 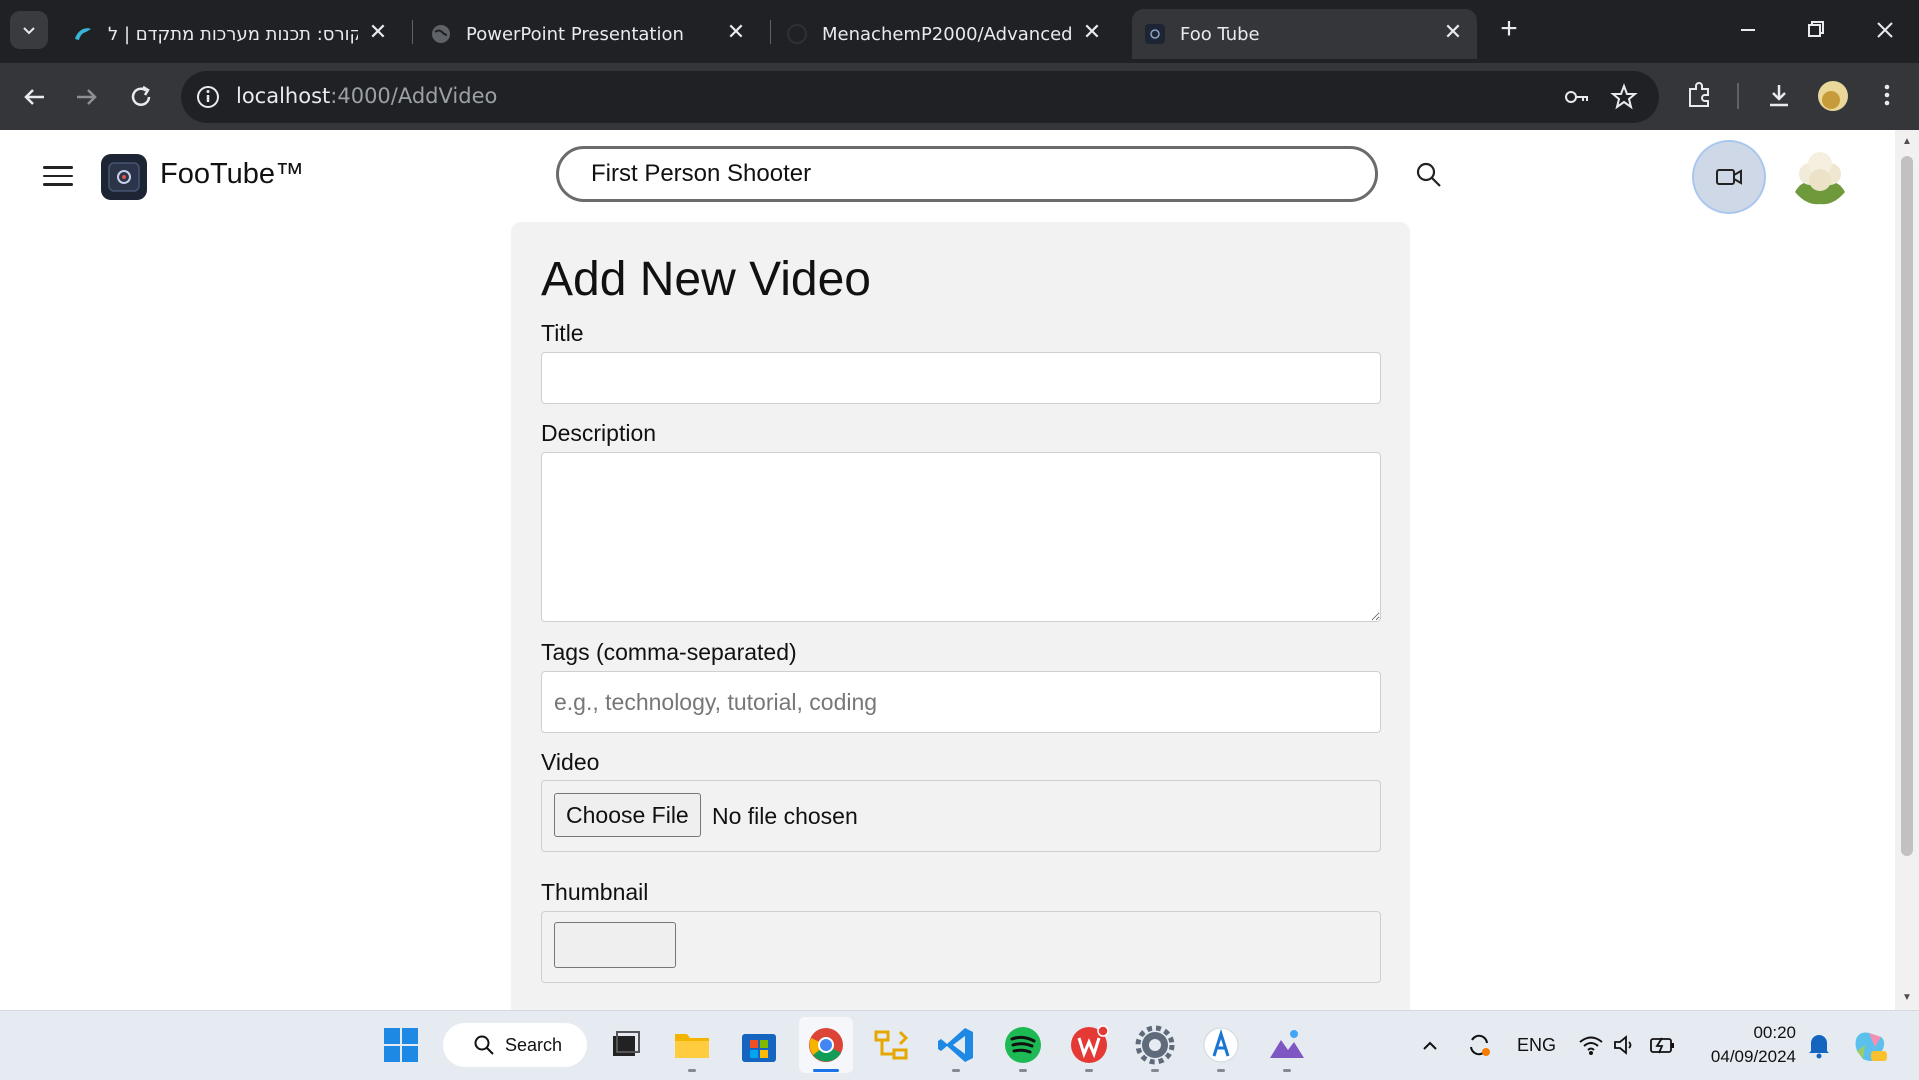 What do you see at coordinates (1509, 30) in the screenshot?
I see `new-tab-button: +` at bounding box center [1509, 30].